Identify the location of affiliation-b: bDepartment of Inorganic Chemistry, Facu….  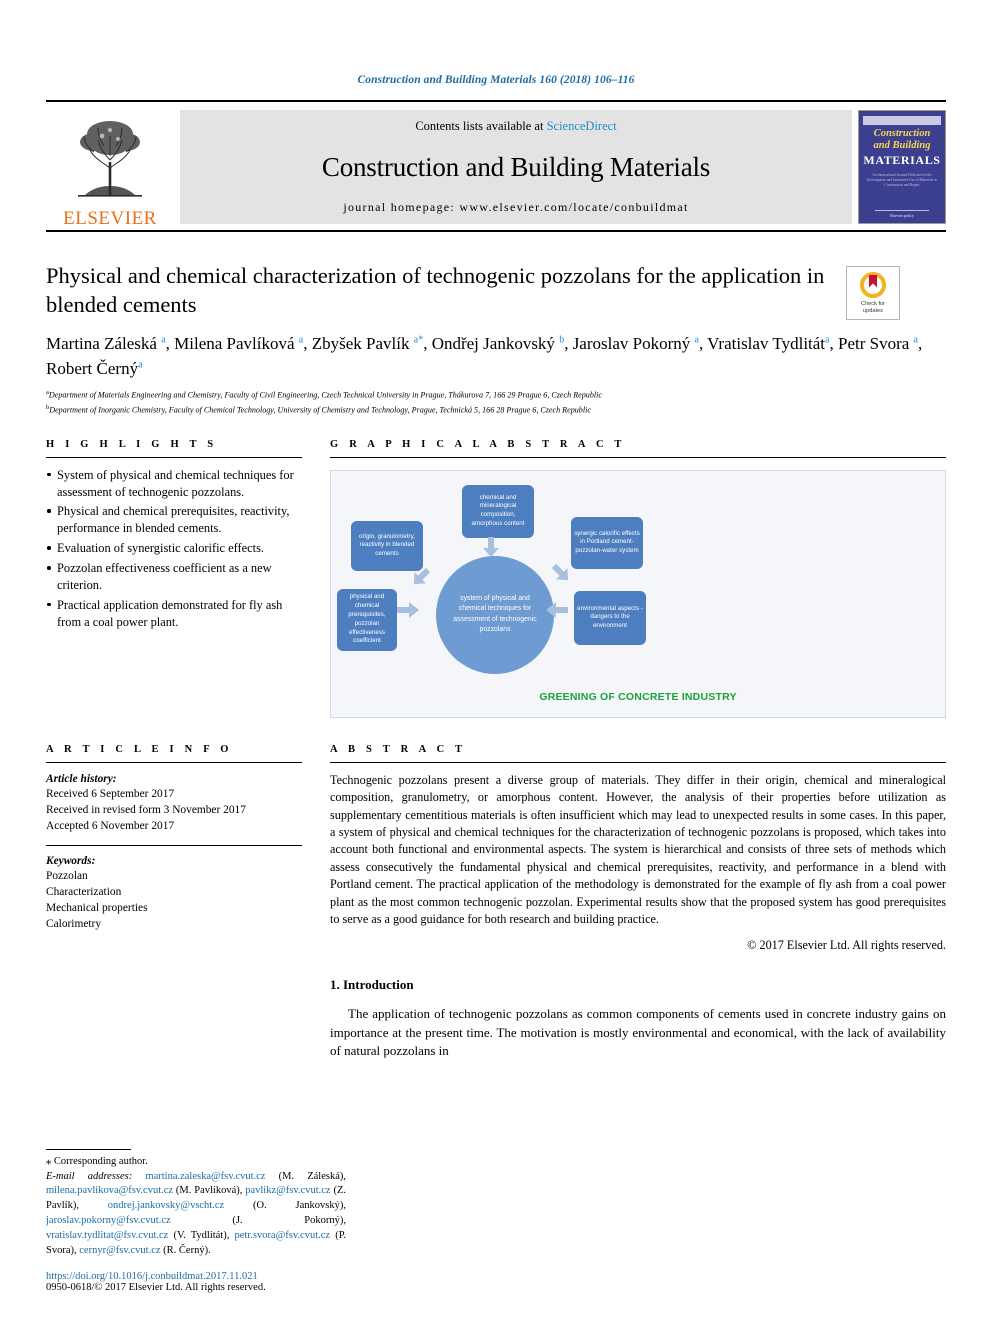
(496, 410).